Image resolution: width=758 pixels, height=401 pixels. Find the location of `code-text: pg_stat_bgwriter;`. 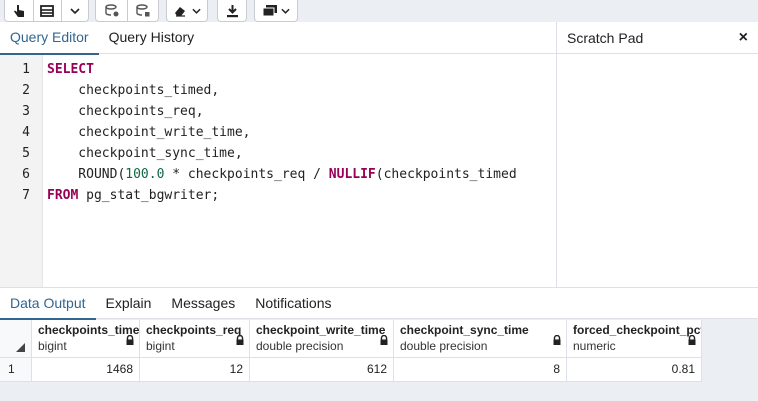

code-text: pg_stat_bgwriter; is located at coordinates (149, 195).